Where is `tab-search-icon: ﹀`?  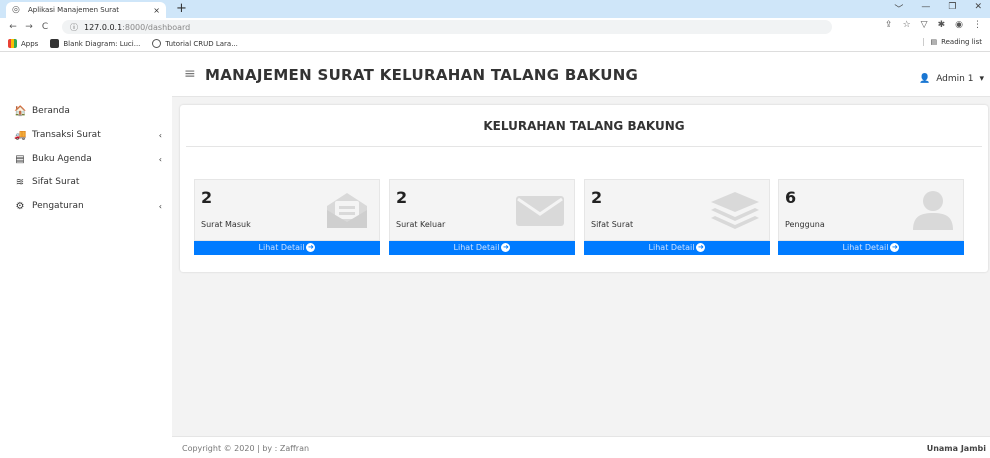 tab-search-icon: ﹀ is located at coordinates (898, 8).